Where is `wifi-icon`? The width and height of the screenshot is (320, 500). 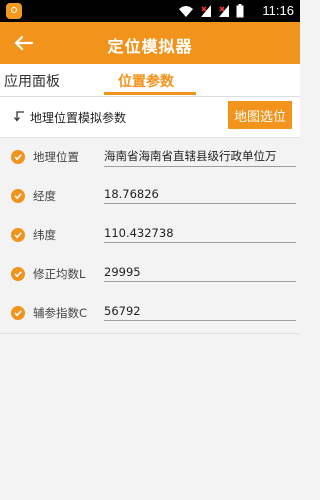
wifi-icon is located at coordinates (186, 11).